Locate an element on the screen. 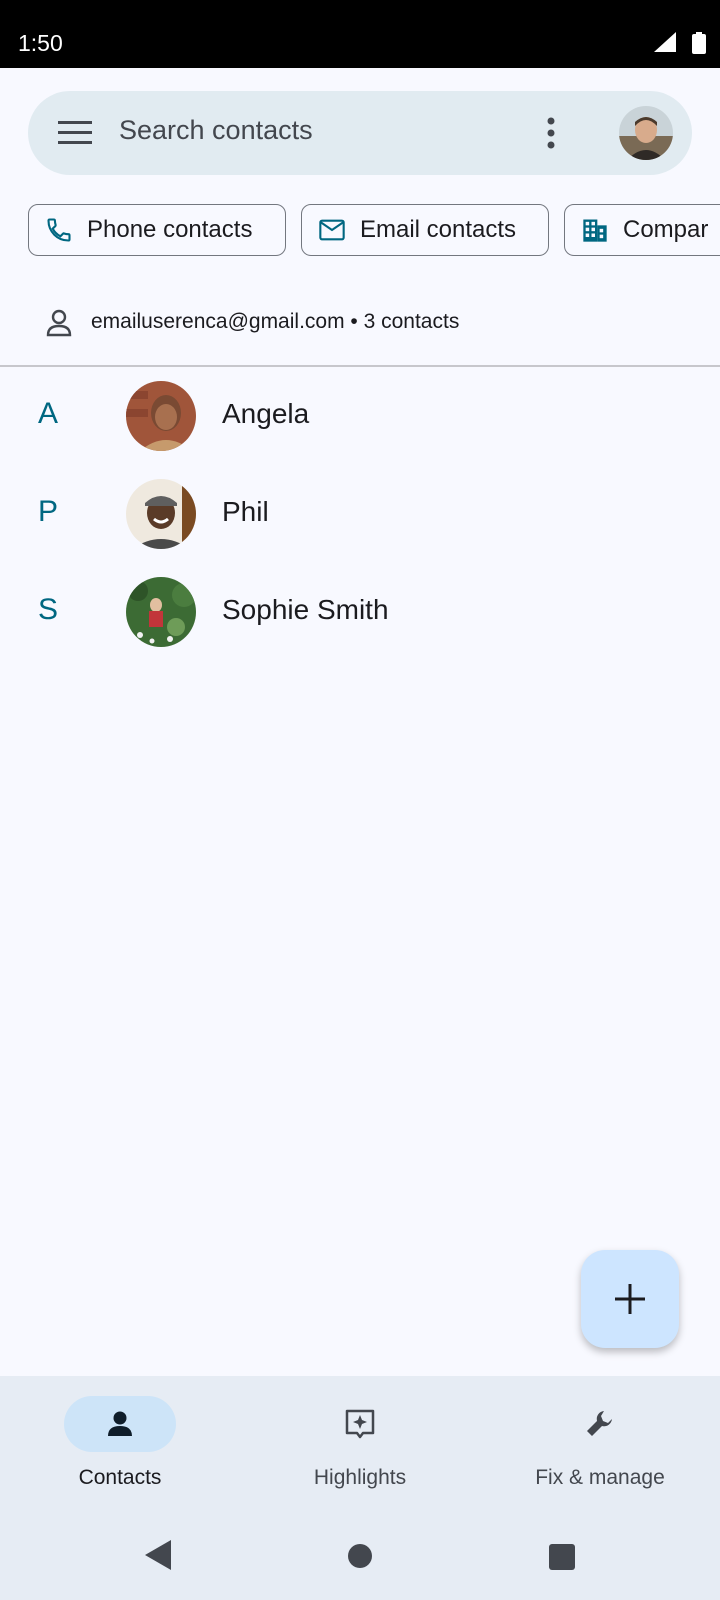 The height and width of the screenshot is (1600, 720). person-outline-icon is located at coordinates (59, 323).